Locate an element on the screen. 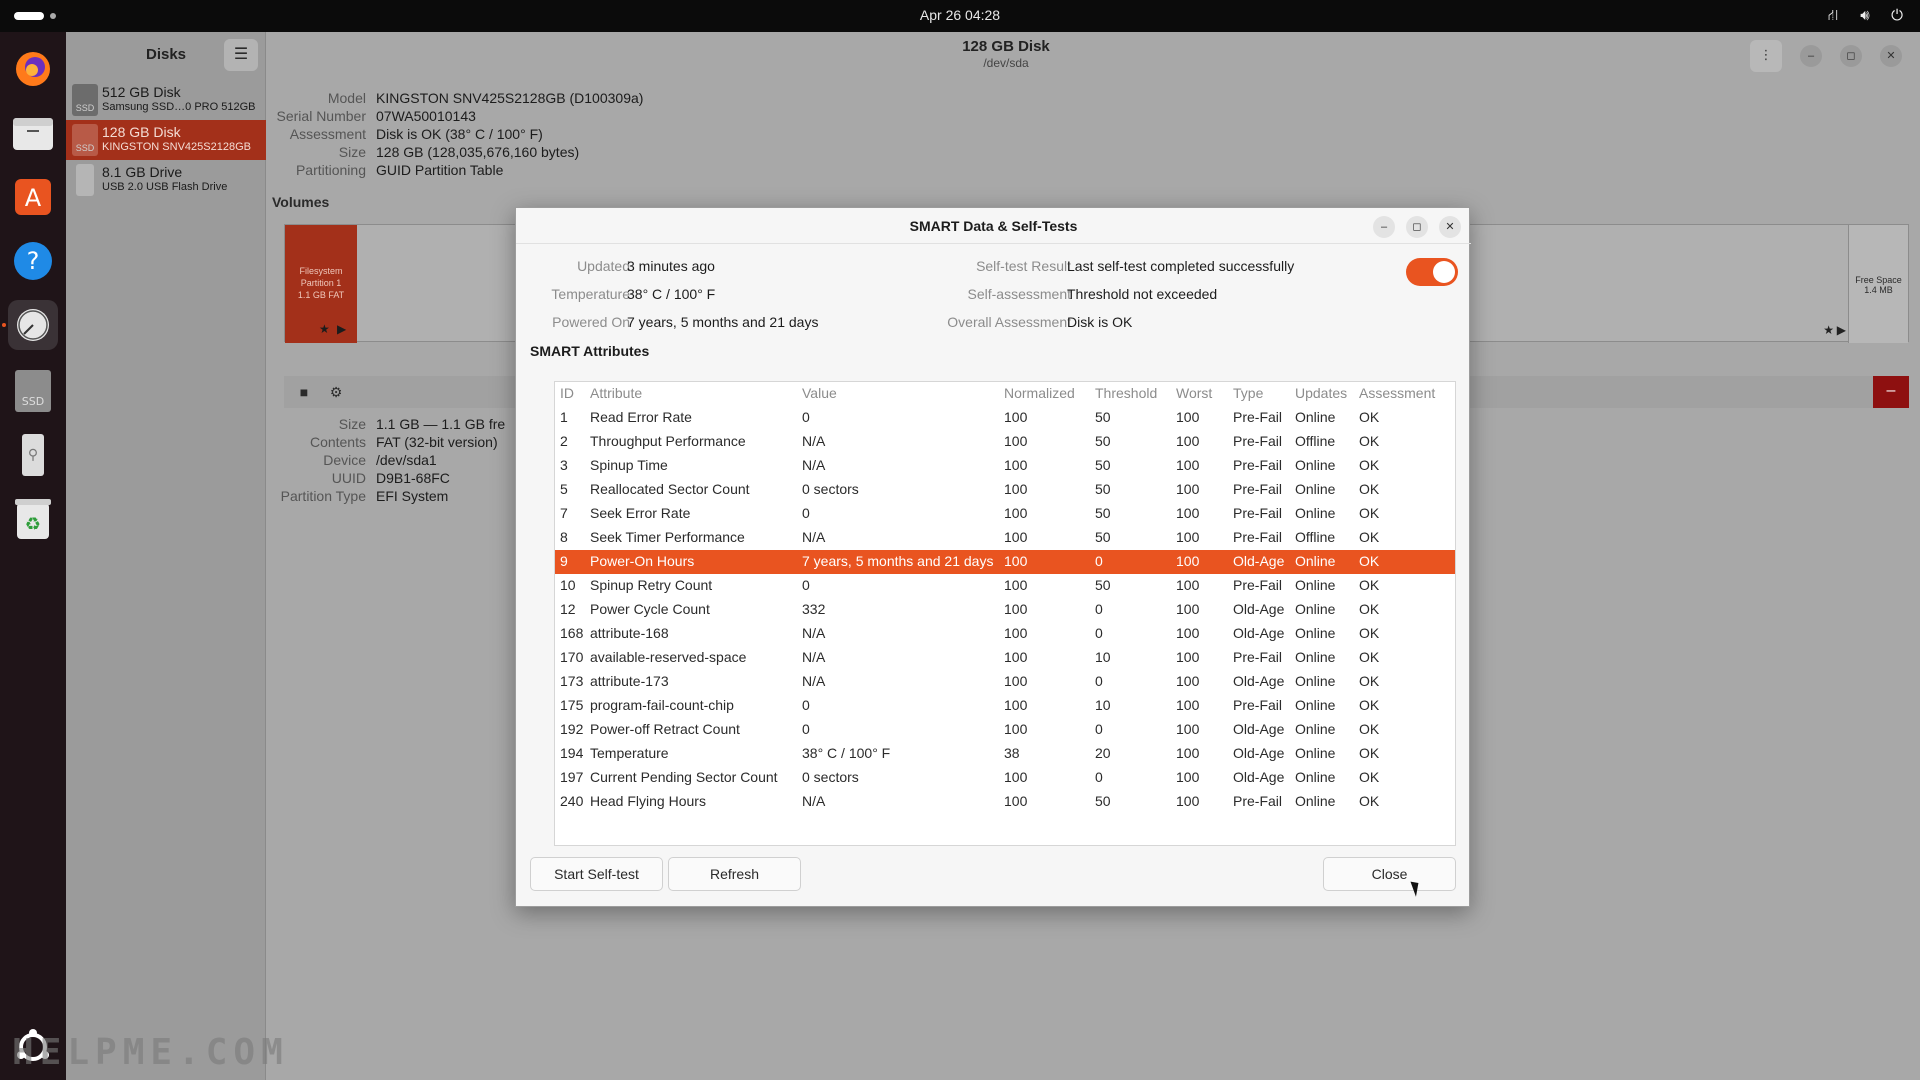 The height and width of the screenshot is (1080, 1920). cell-type: Old-Age is located at coordinates (1259, 753).